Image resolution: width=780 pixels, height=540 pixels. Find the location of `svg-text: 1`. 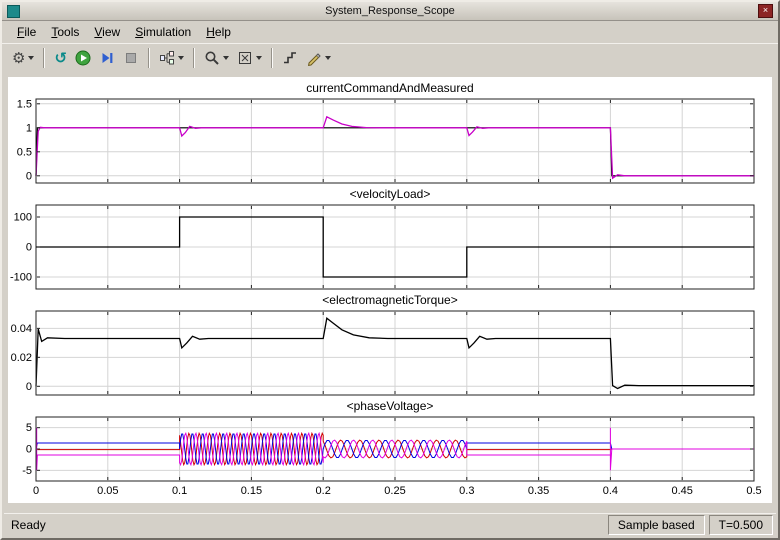

svg-text: 1 is located at coordinates (29, 128).